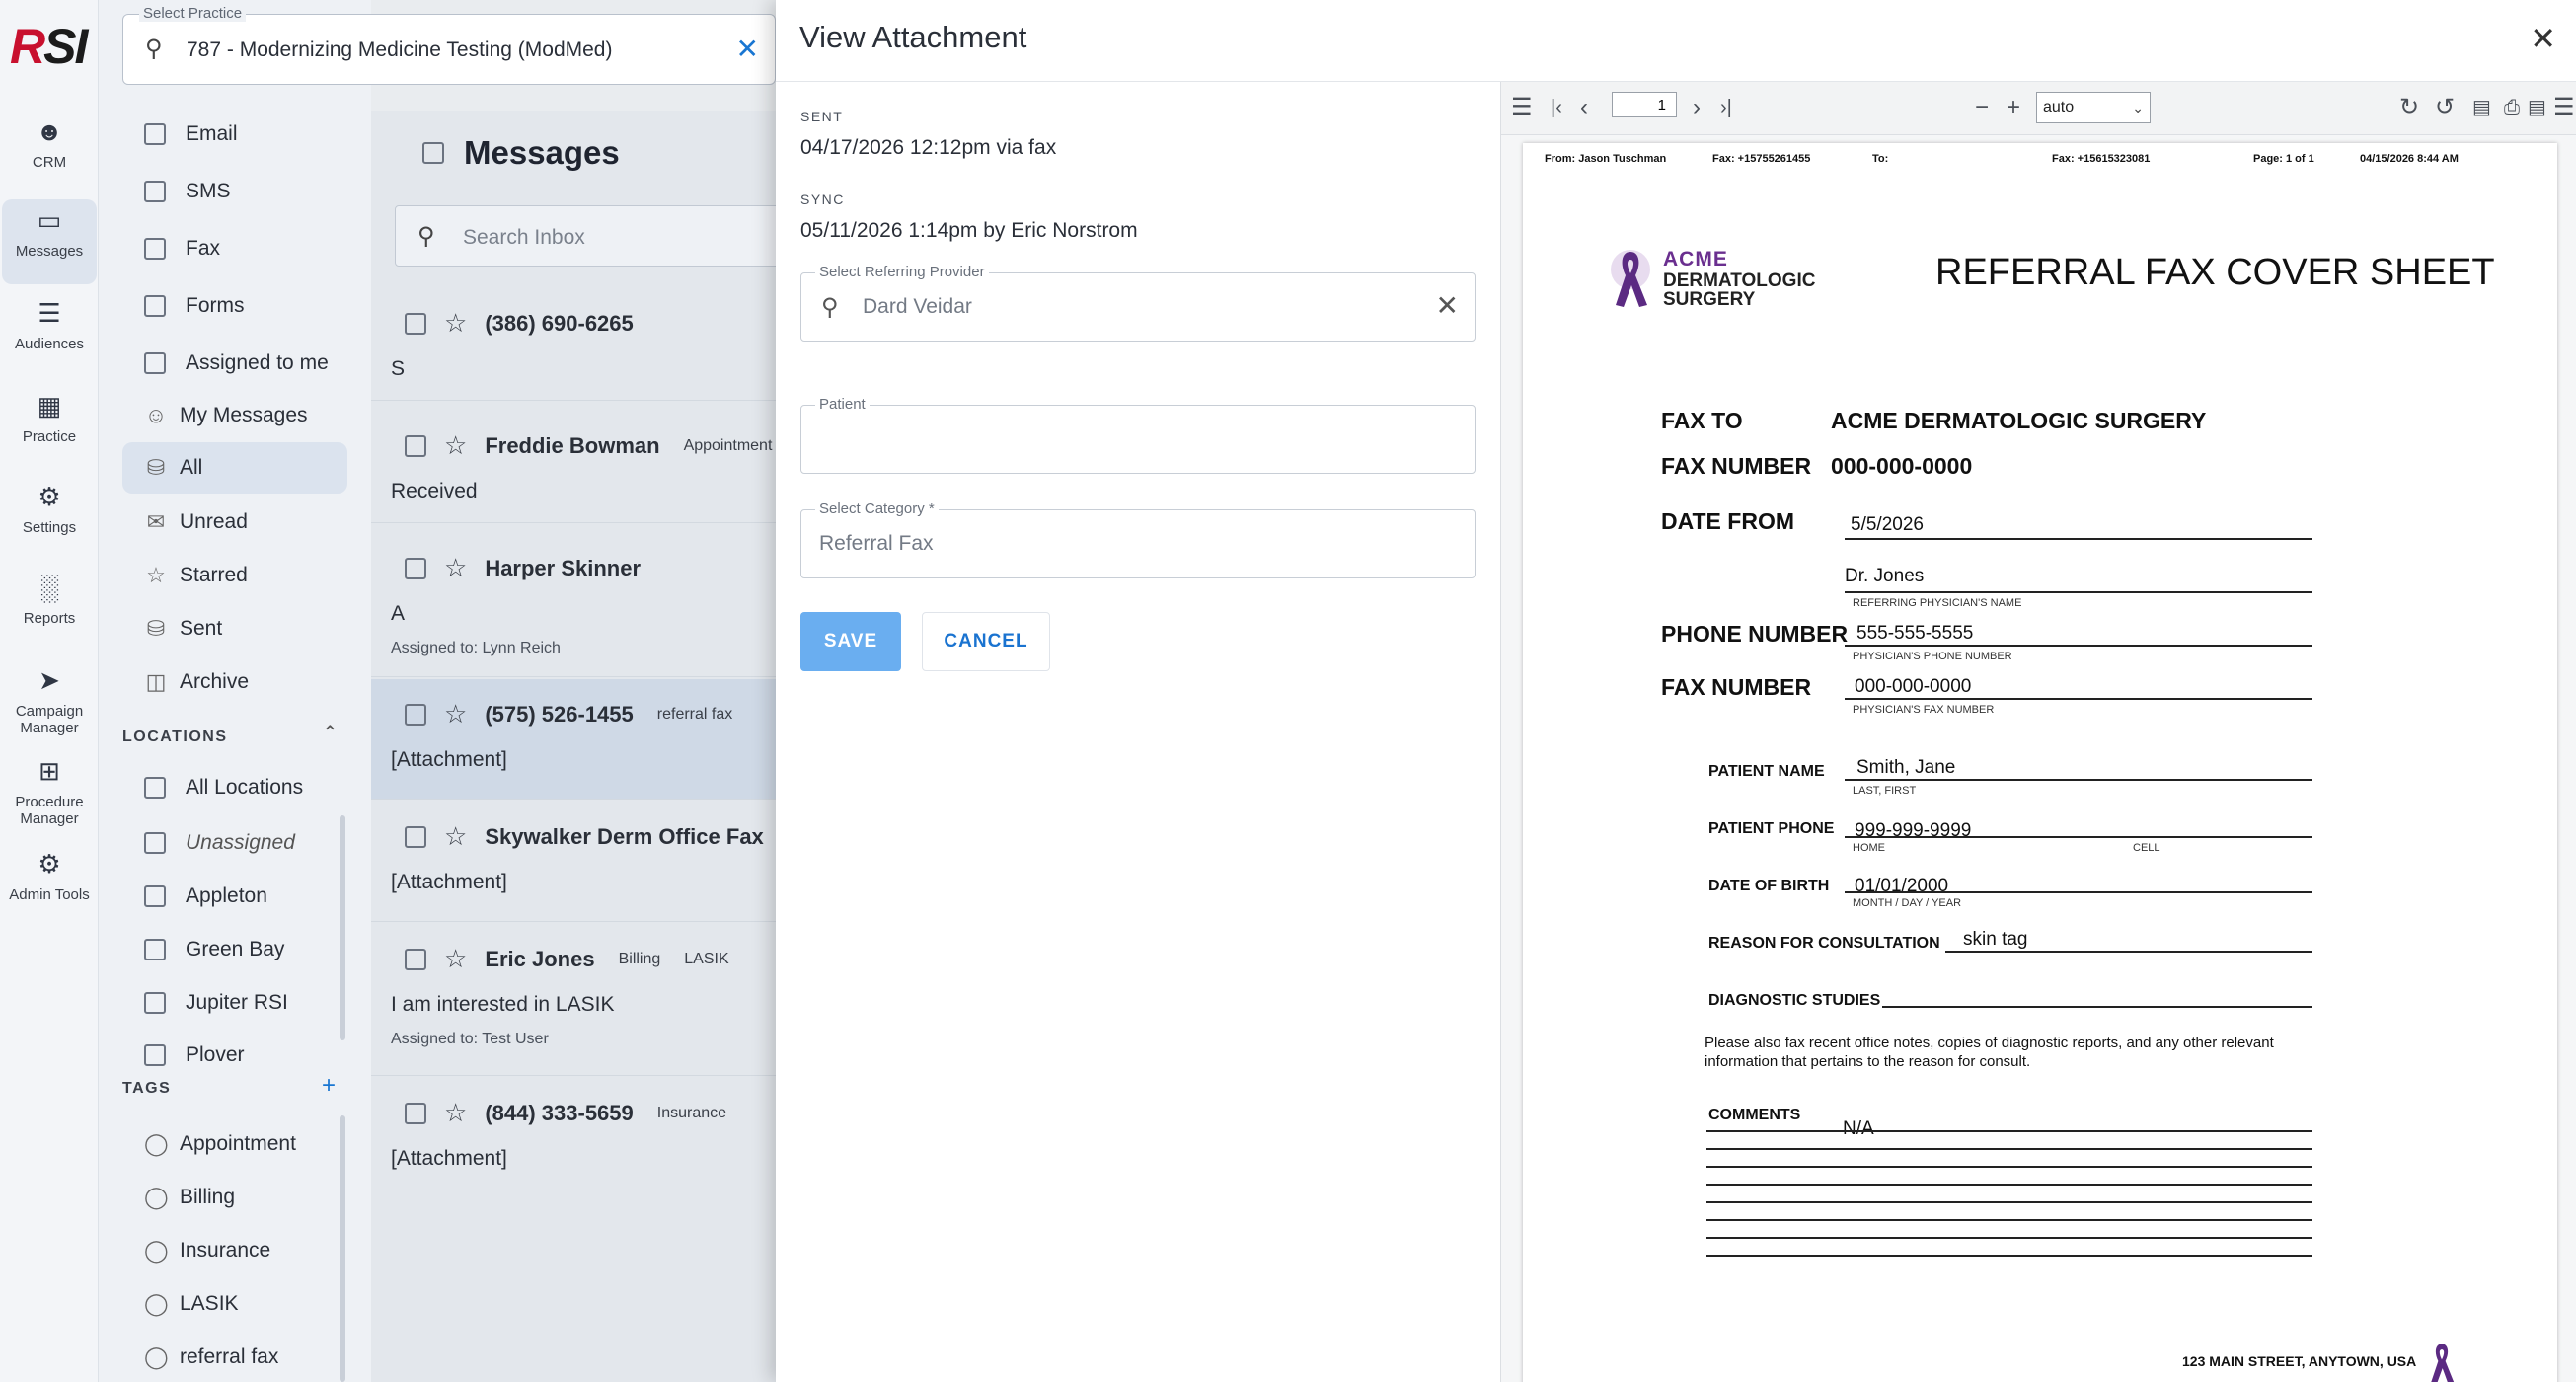 This screenshot has width=2576, height=1382. Describe the element at coordinates (928, 147) in the screenshot. I see `sent-value: 04/17/2026 12:12pm via fax` at that location.